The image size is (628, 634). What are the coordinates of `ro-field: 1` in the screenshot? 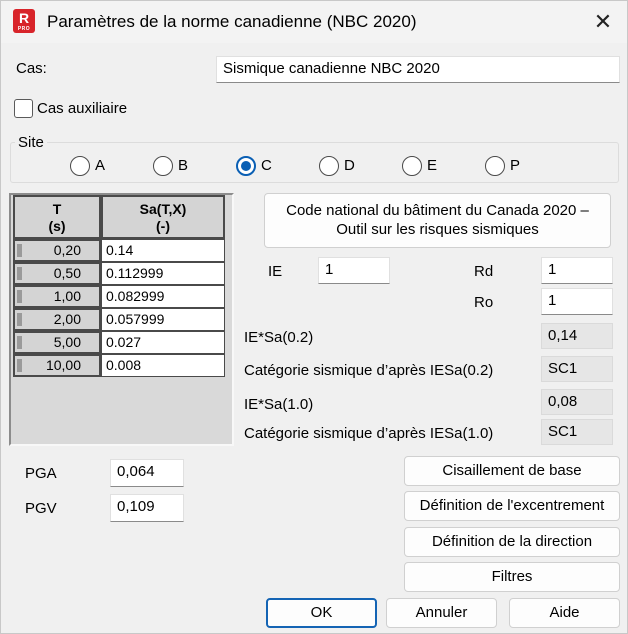 It's located at (577, 301).